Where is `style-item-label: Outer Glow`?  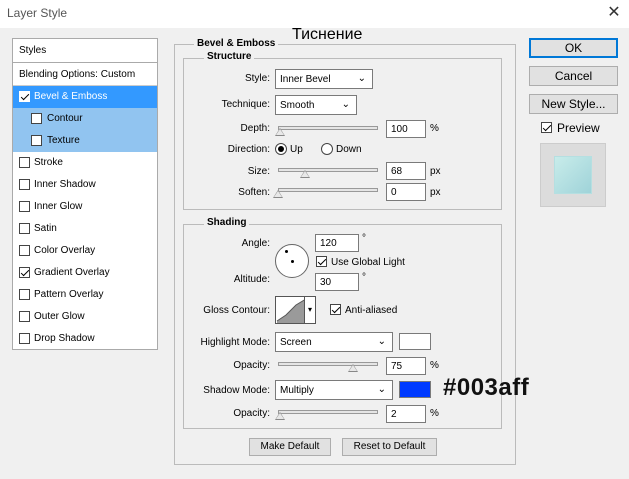
style-item-label: Outer Glow is located at coordinates (59, 316).